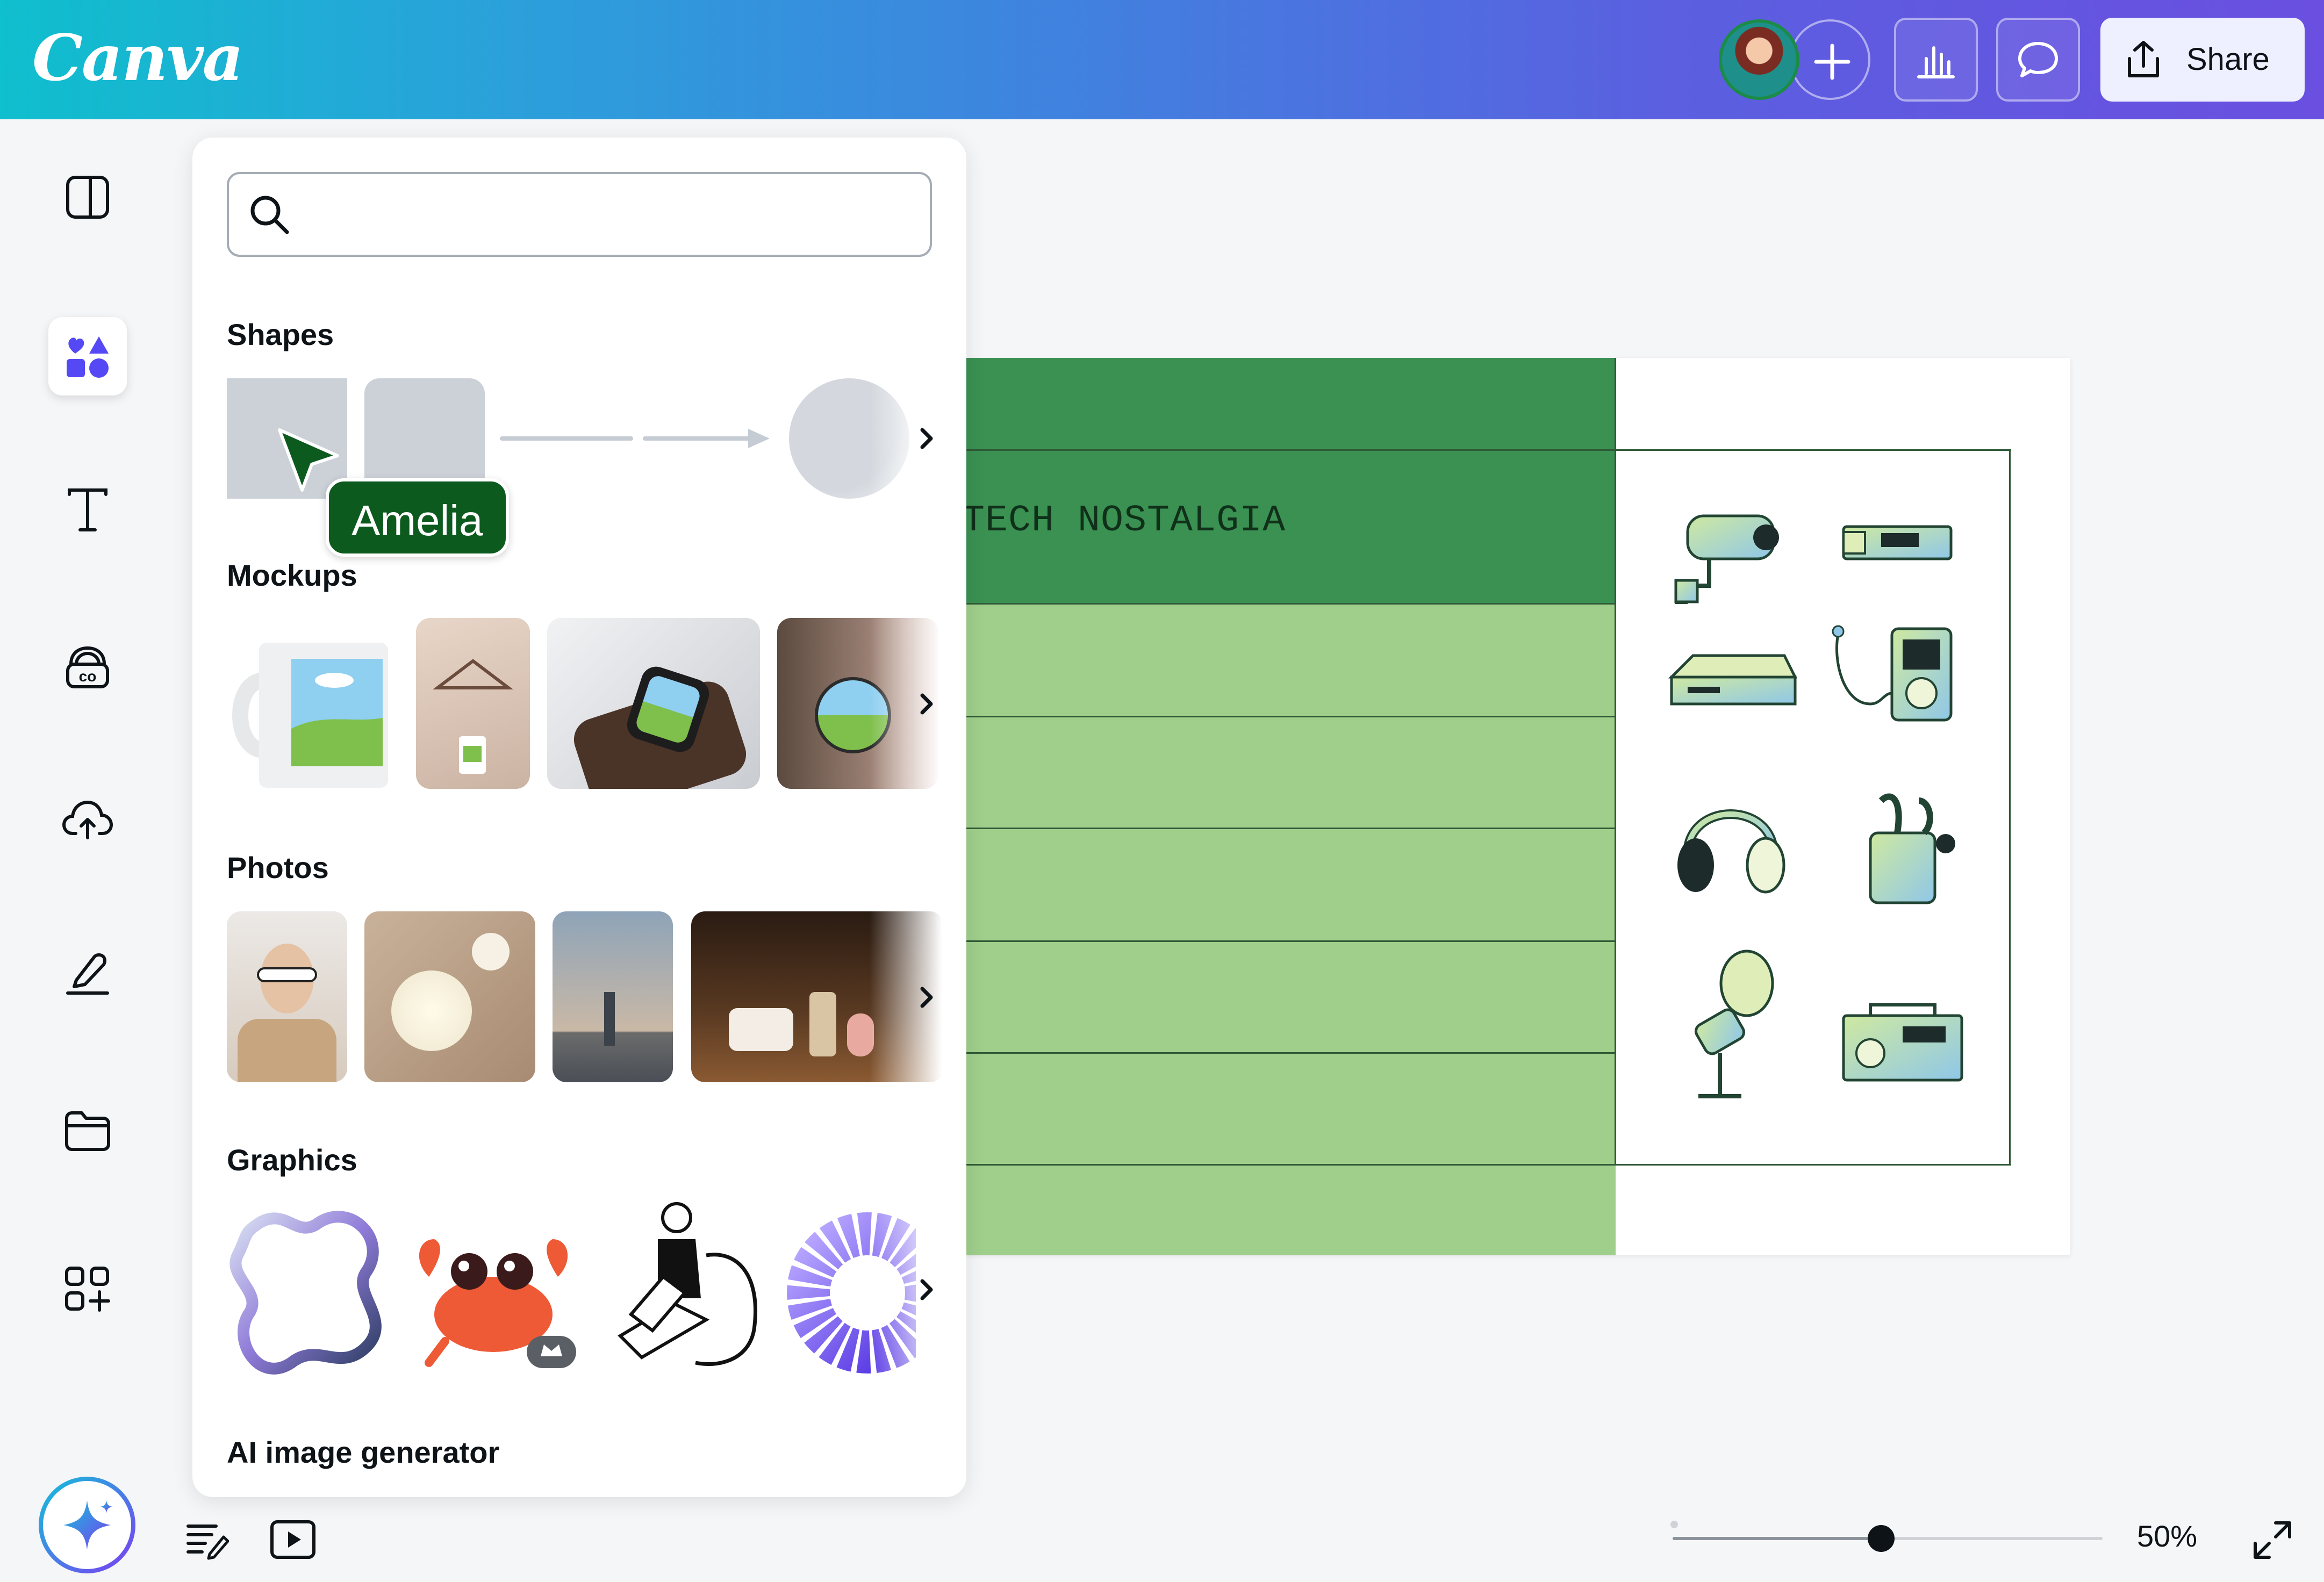  Describe the element at coordinates (1759, 59) in the screenshot. I see `avatar` at that location.